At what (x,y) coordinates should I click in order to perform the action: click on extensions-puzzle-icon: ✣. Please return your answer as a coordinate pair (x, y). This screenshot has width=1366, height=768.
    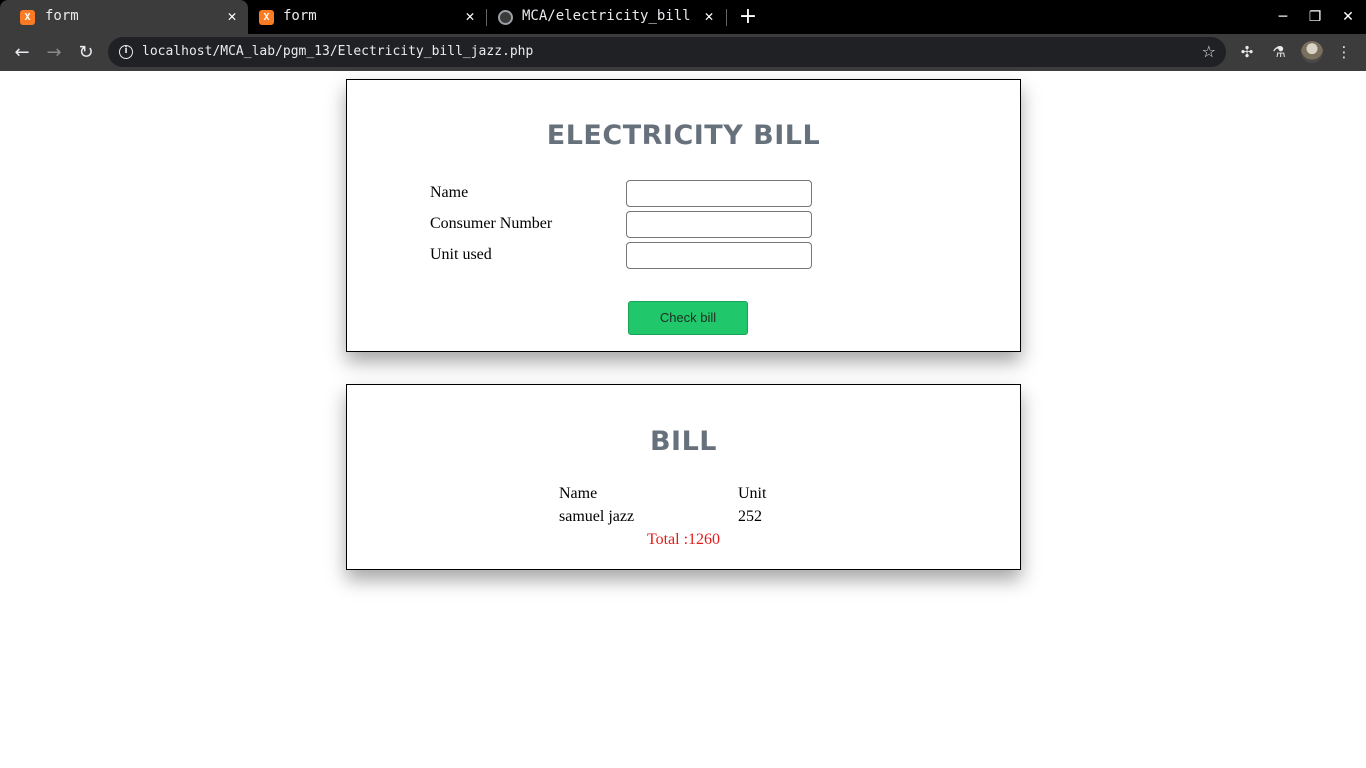
    Looking at the image, I should click on (1247, 52).